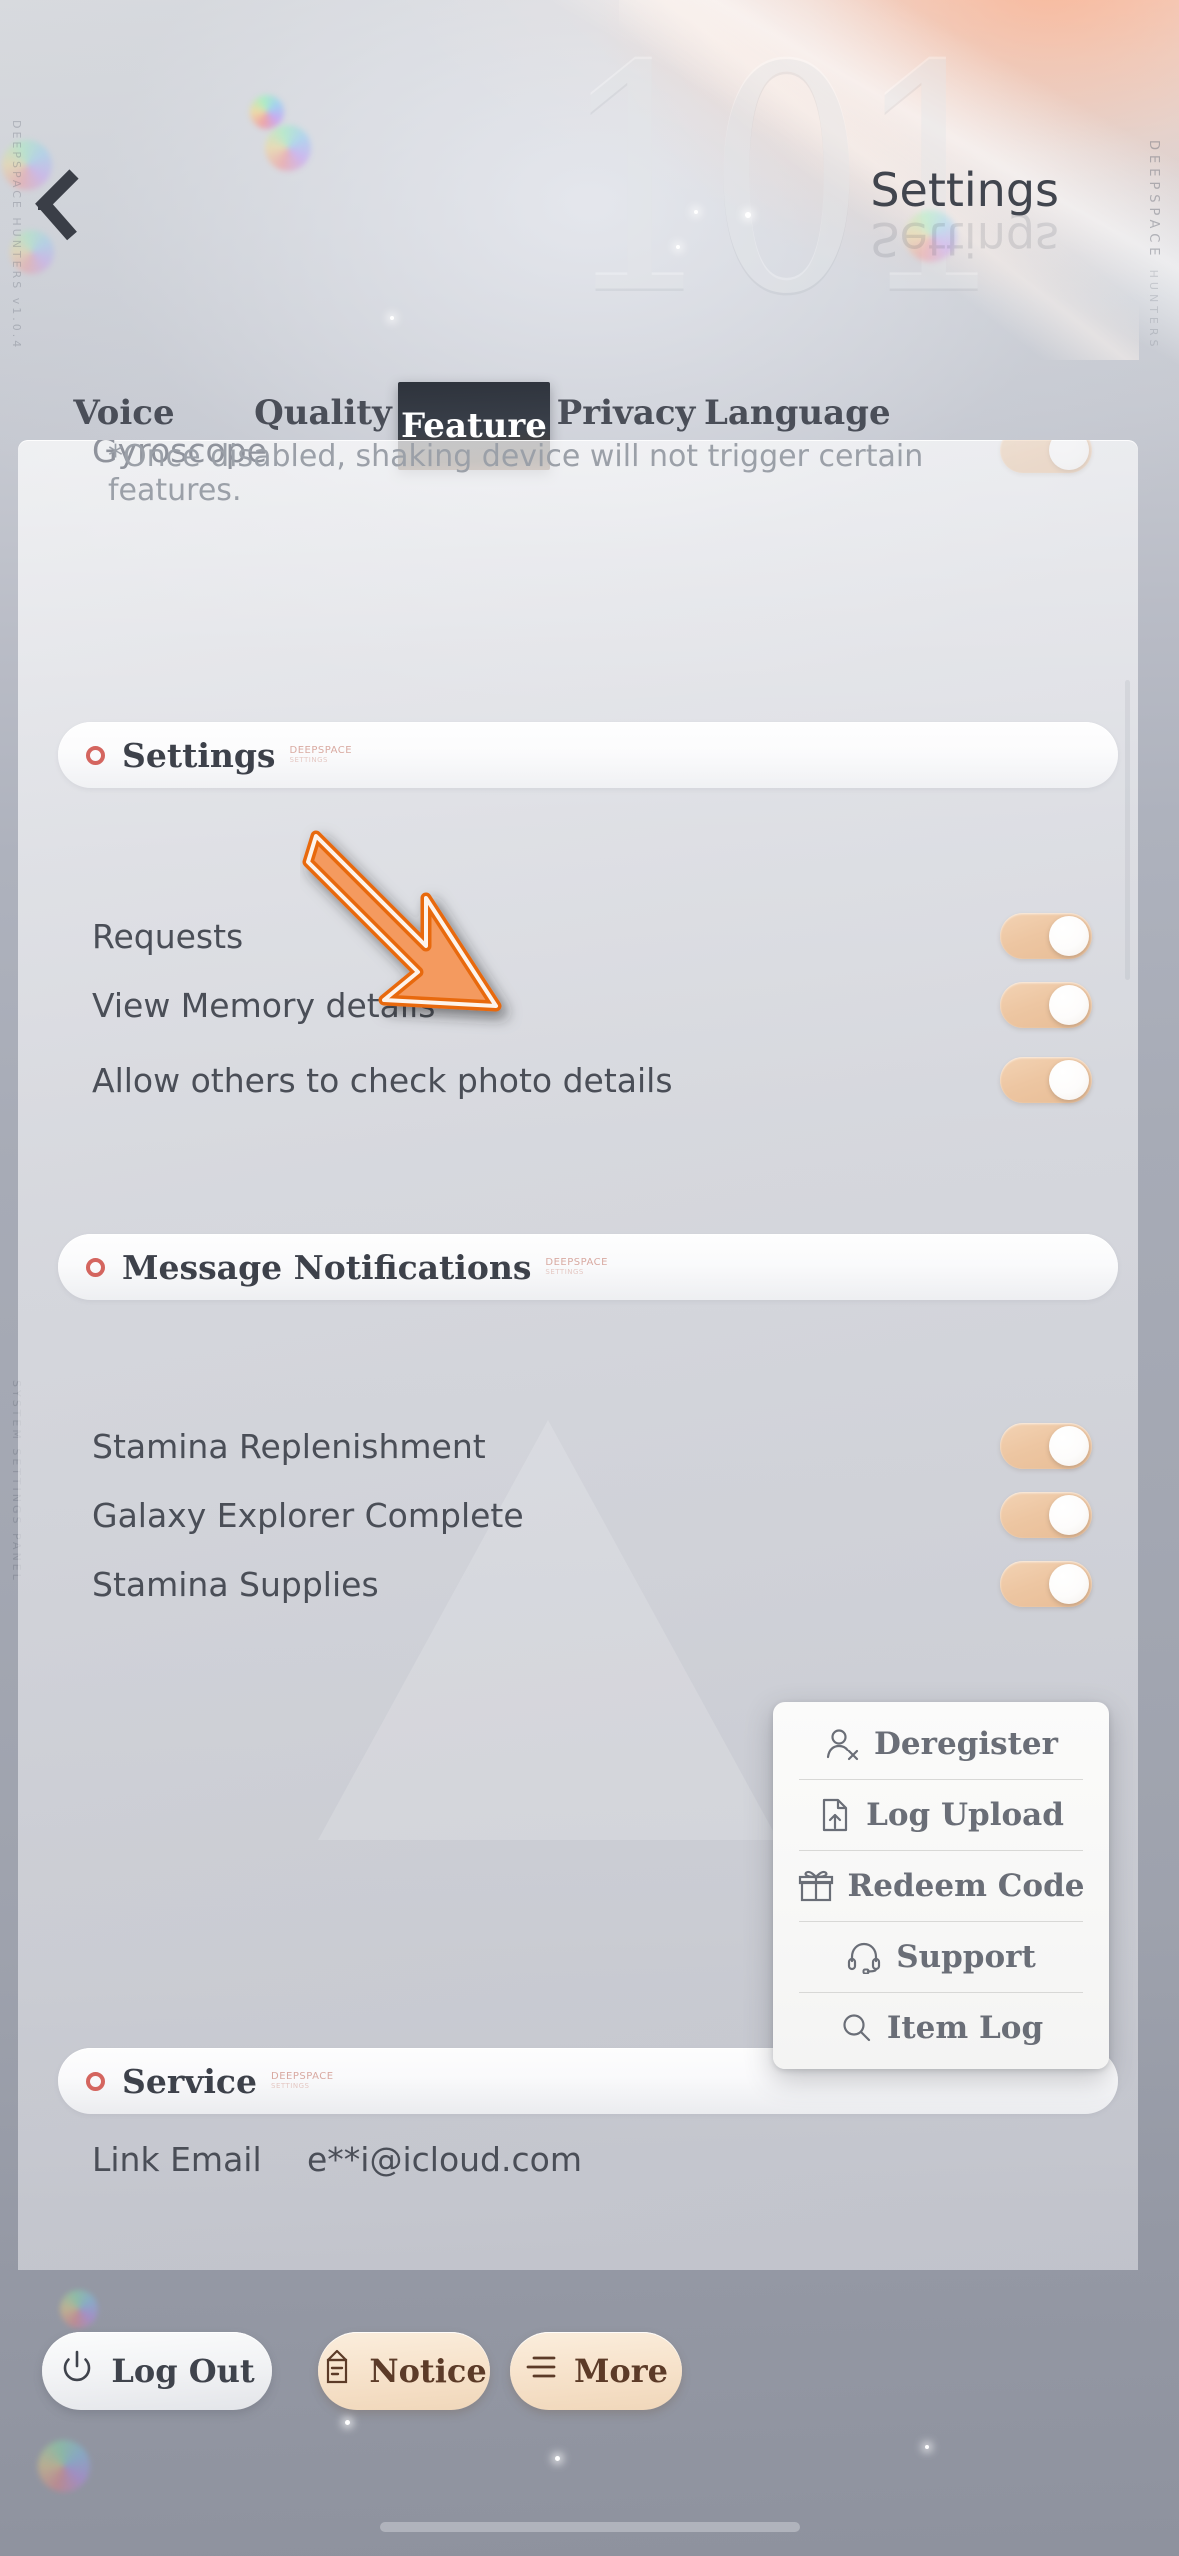 This screenshot has width=1179, height=2556. I want to click on menu-item-item-log: Item Log, so click(941, 2027).